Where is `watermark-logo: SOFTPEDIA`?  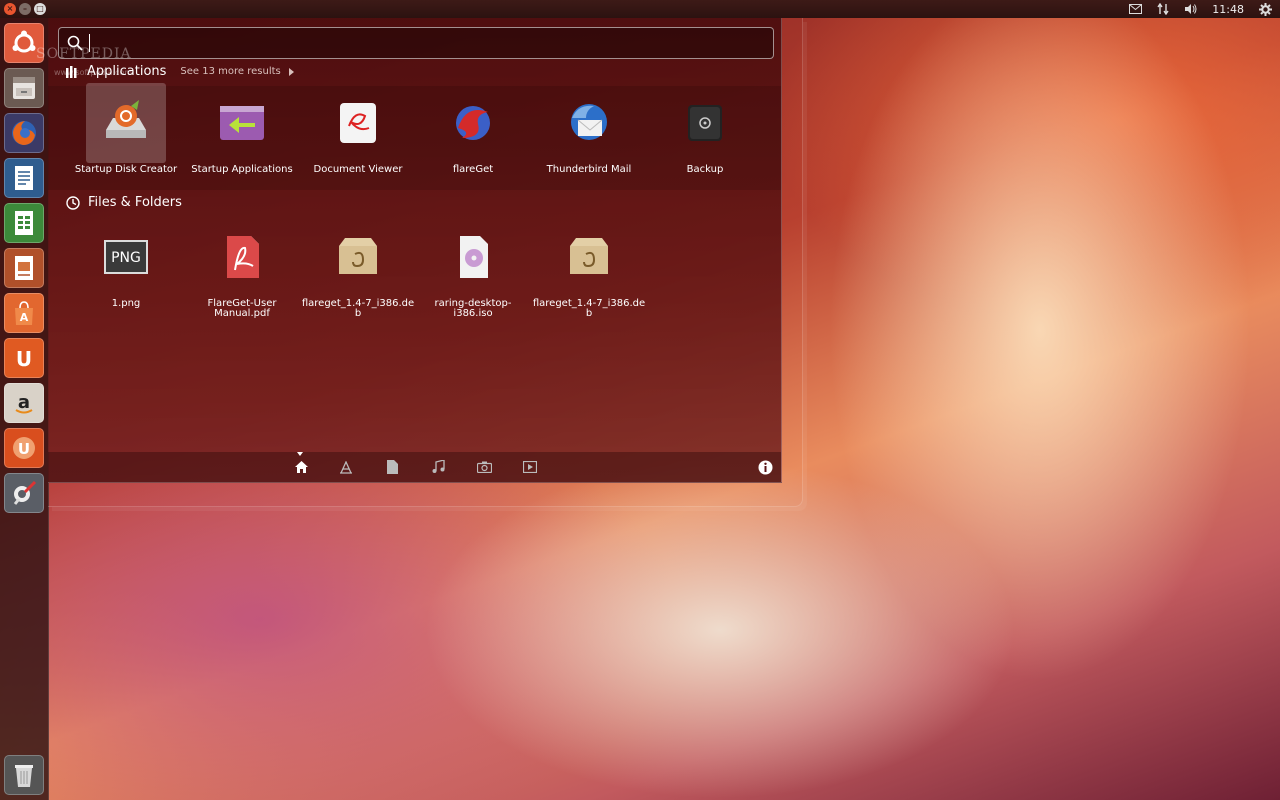 watermark-logo: SOFTPEDIA is located at coordinates (84, 54).